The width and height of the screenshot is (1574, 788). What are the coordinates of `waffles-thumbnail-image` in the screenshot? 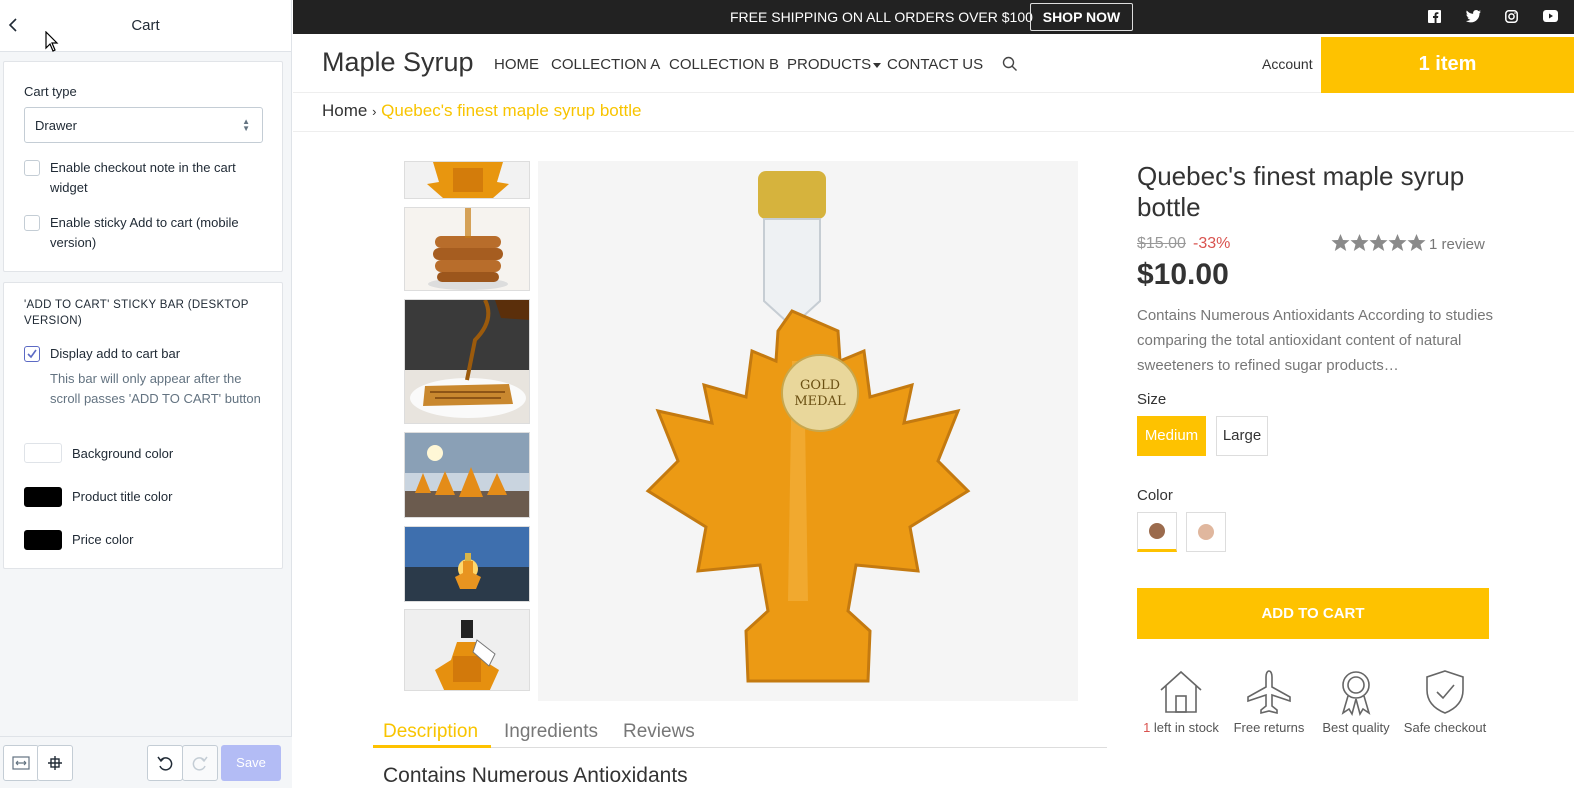 It's located at (467, 361).